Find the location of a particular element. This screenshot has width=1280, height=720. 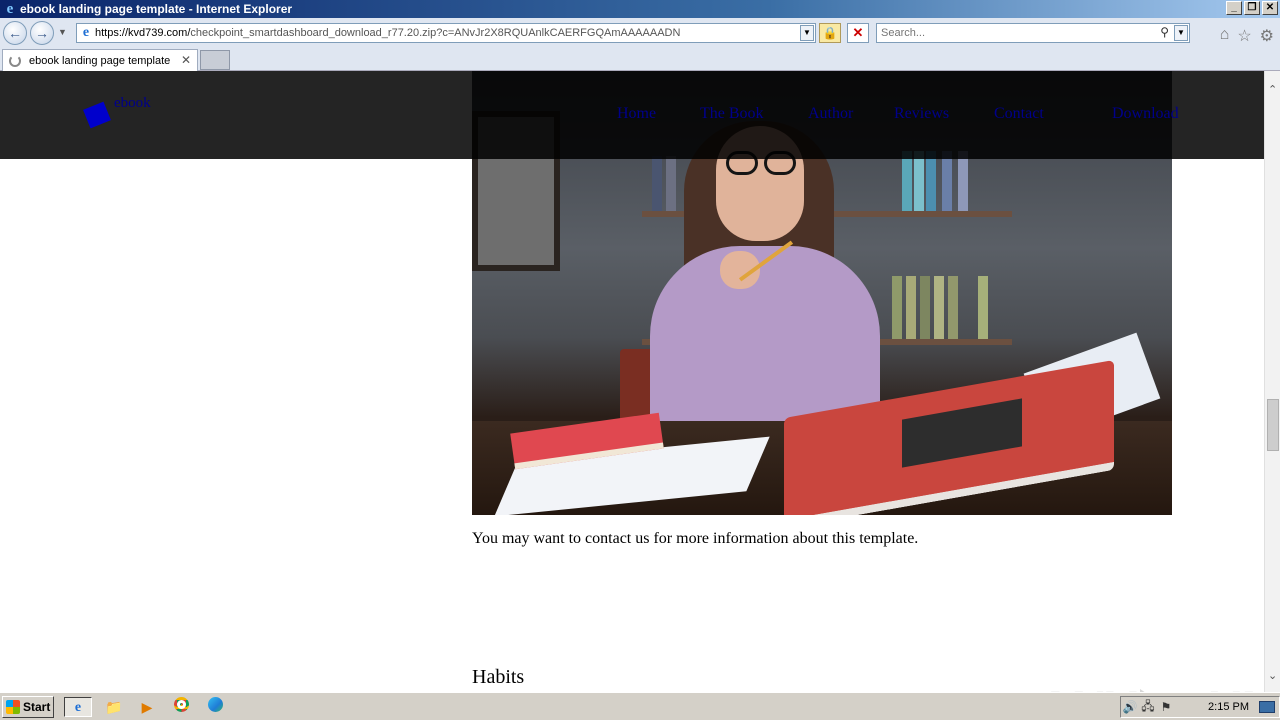

scrollbar-thumb is located at coordinates (1273, 425).